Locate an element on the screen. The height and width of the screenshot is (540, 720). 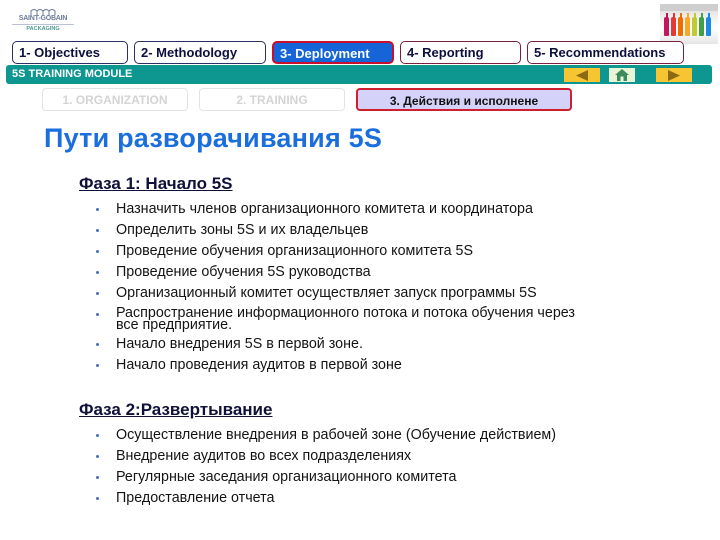
tab-objectives: 1- Objectives is located at coordinates (70, 52).